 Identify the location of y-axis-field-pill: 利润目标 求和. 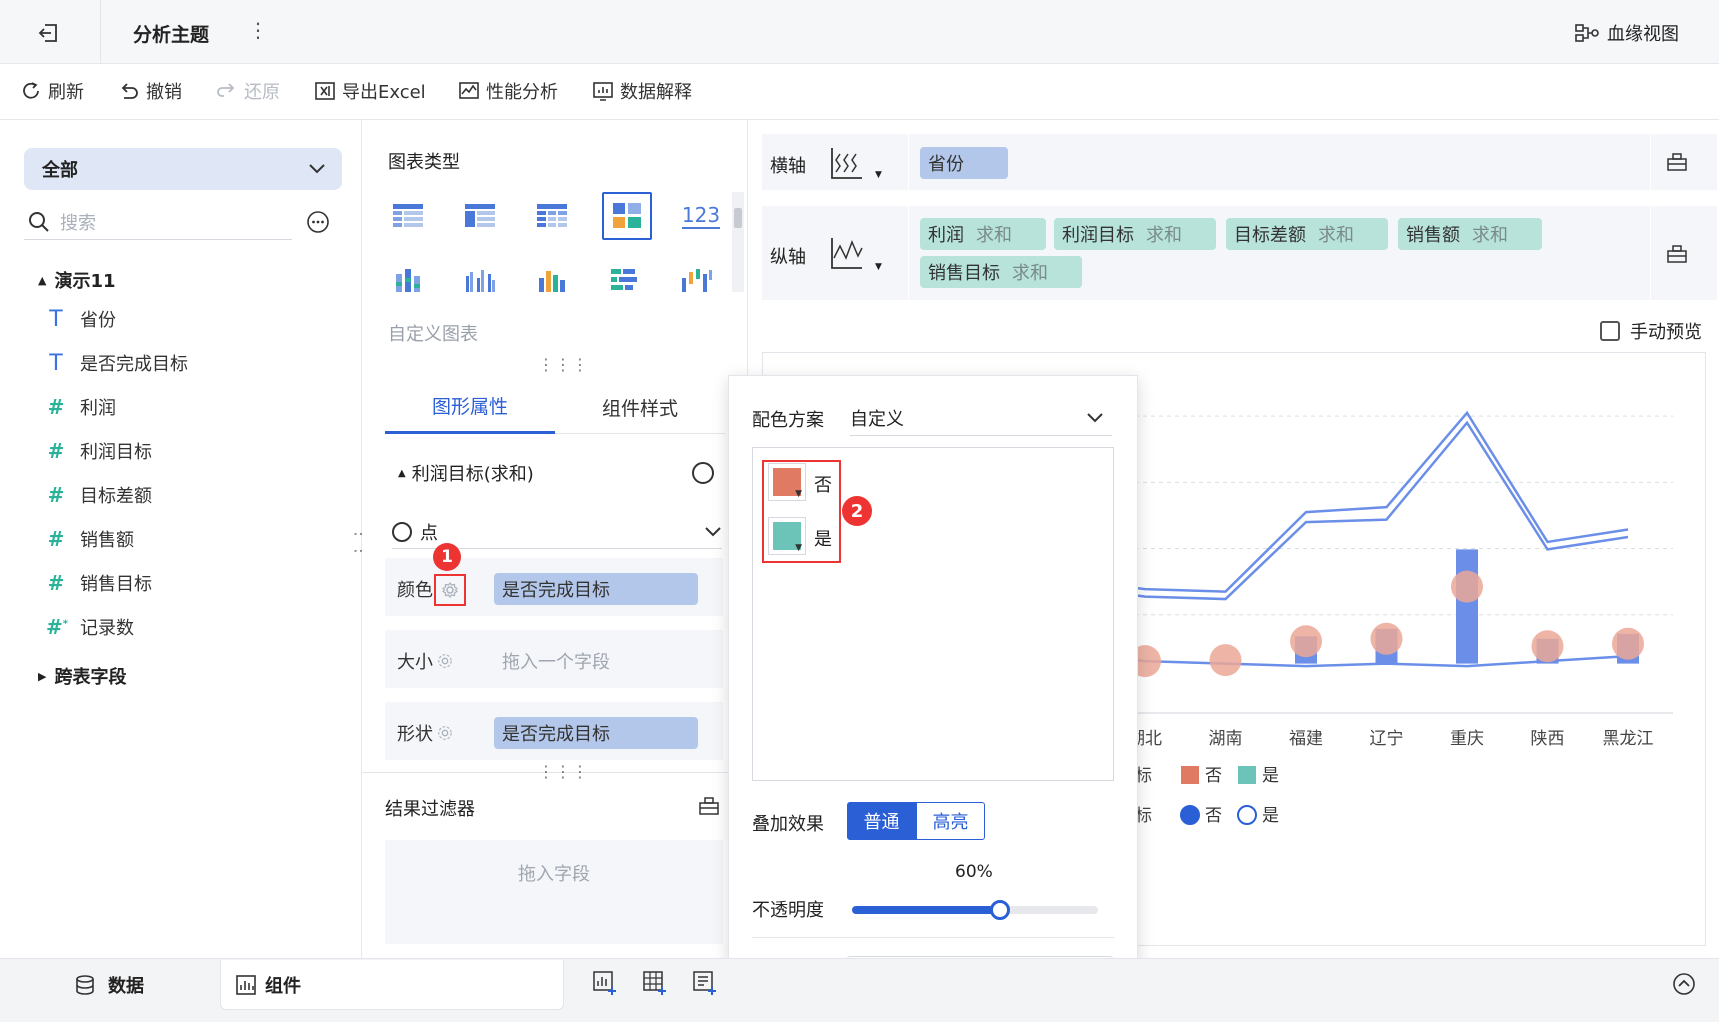
(1135, 234).